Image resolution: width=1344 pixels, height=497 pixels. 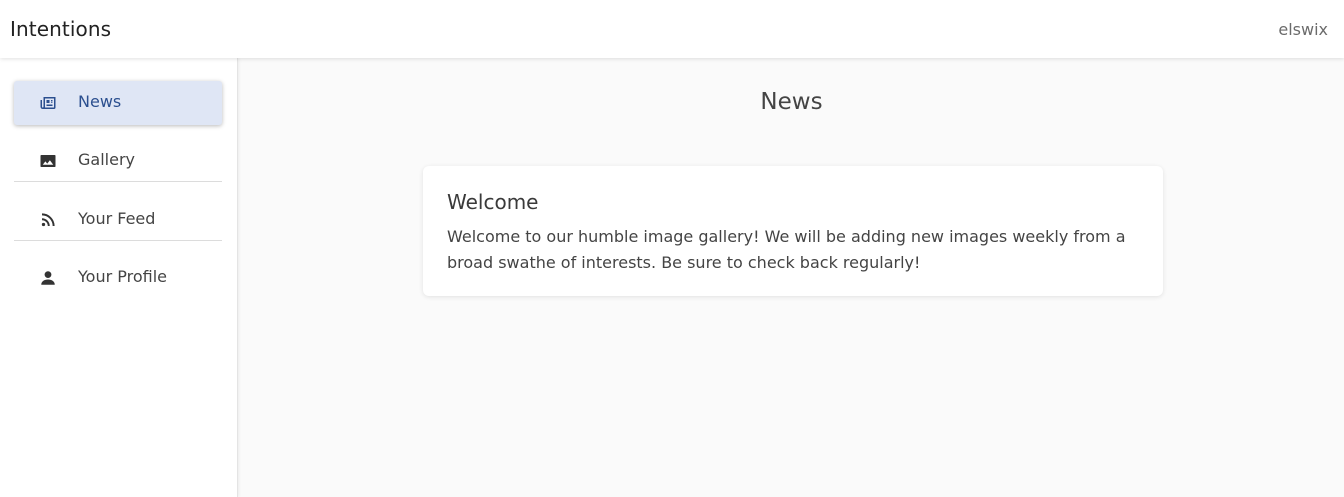 What do you see at coordinates (672, 29) in the screenshot?
I see `top-app-bar: Intentions elswix` at bounding box center [672, 29].